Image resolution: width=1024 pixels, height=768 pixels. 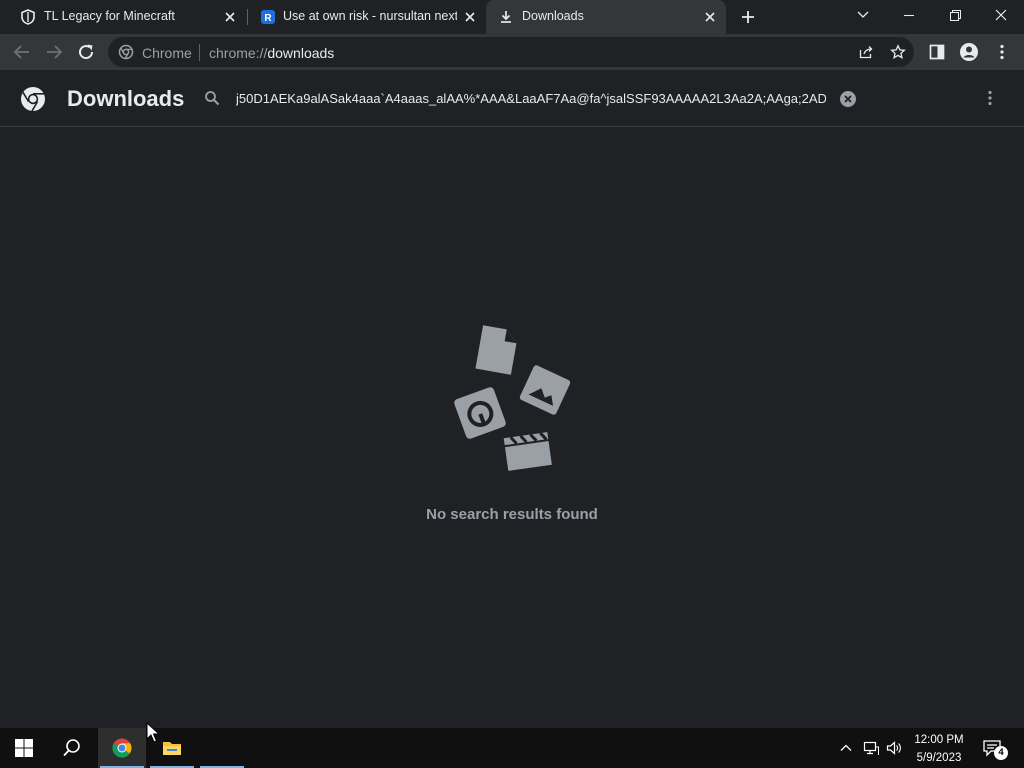 I want to click on url-host: downloads, so click(x=301, y=53).